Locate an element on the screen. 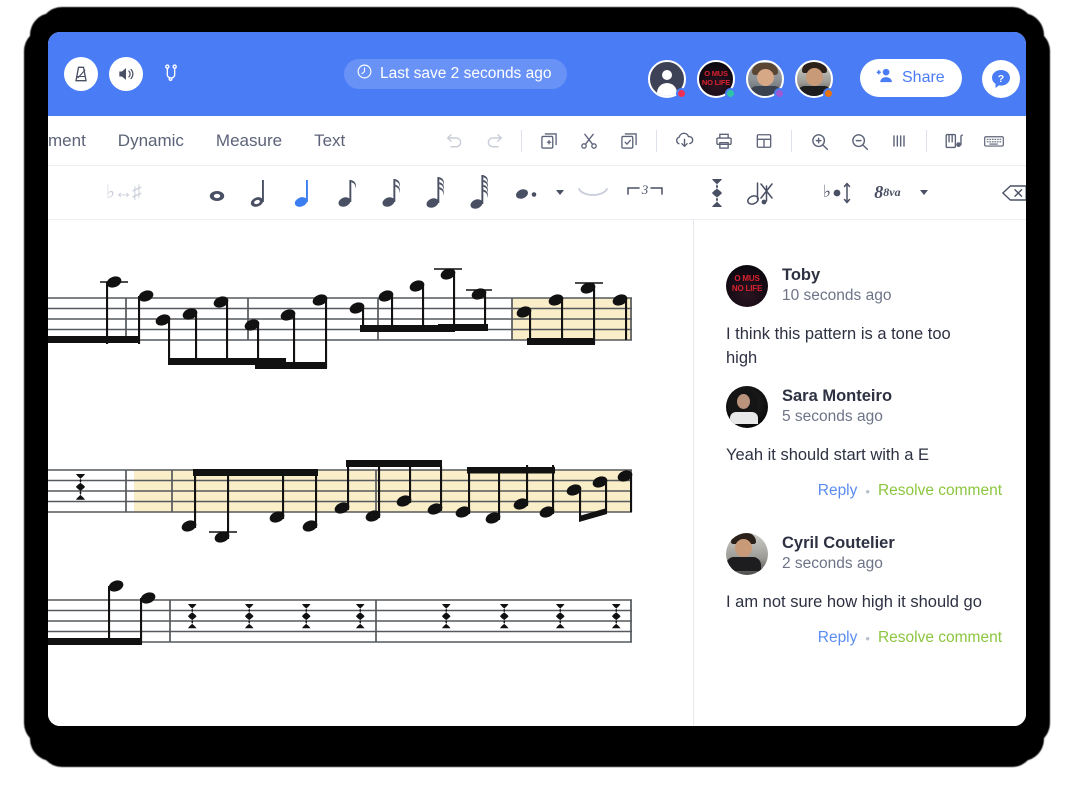 The image size is (1074, 786). undo-icon is located at coordinates (454, 141).